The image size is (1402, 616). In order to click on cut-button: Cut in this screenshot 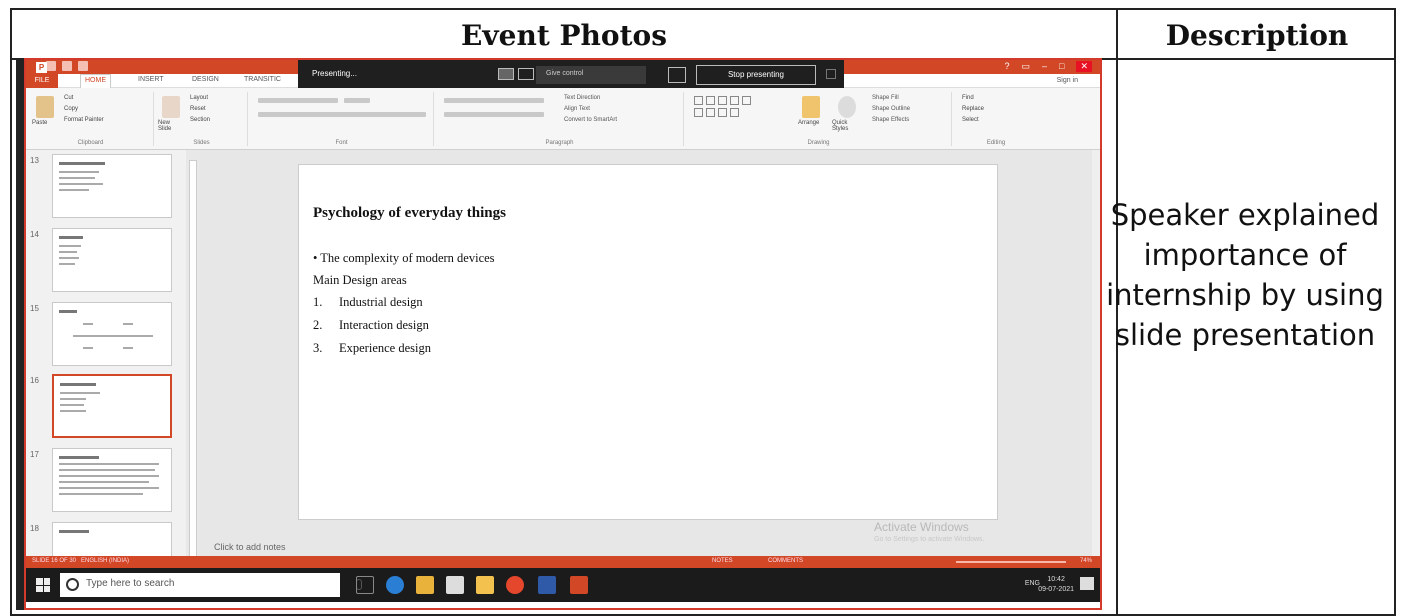, I will do `click(68, 98)`.